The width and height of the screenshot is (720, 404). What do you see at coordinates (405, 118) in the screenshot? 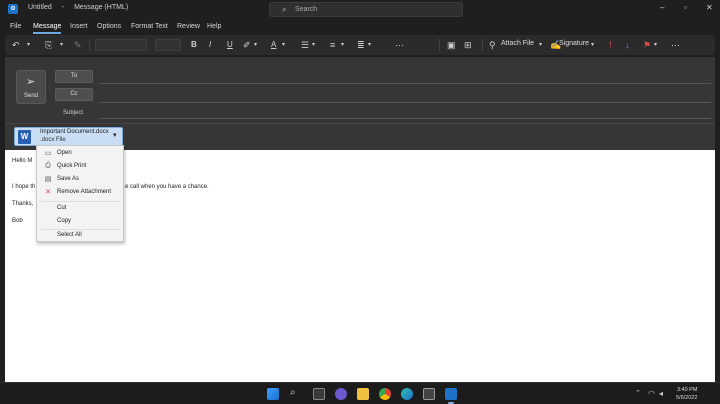
I see `subject-field` at bounding box center [405, 118].